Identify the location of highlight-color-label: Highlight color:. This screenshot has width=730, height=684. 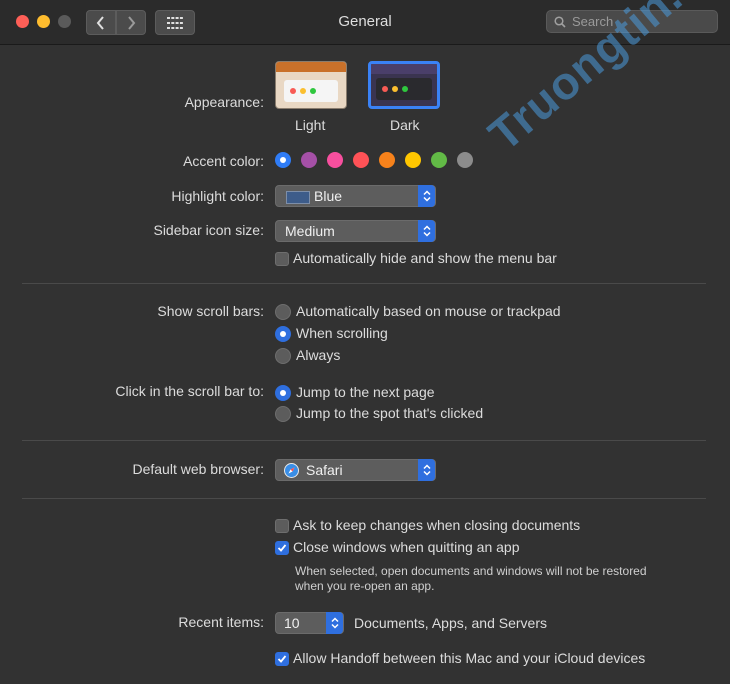
(217, 196).